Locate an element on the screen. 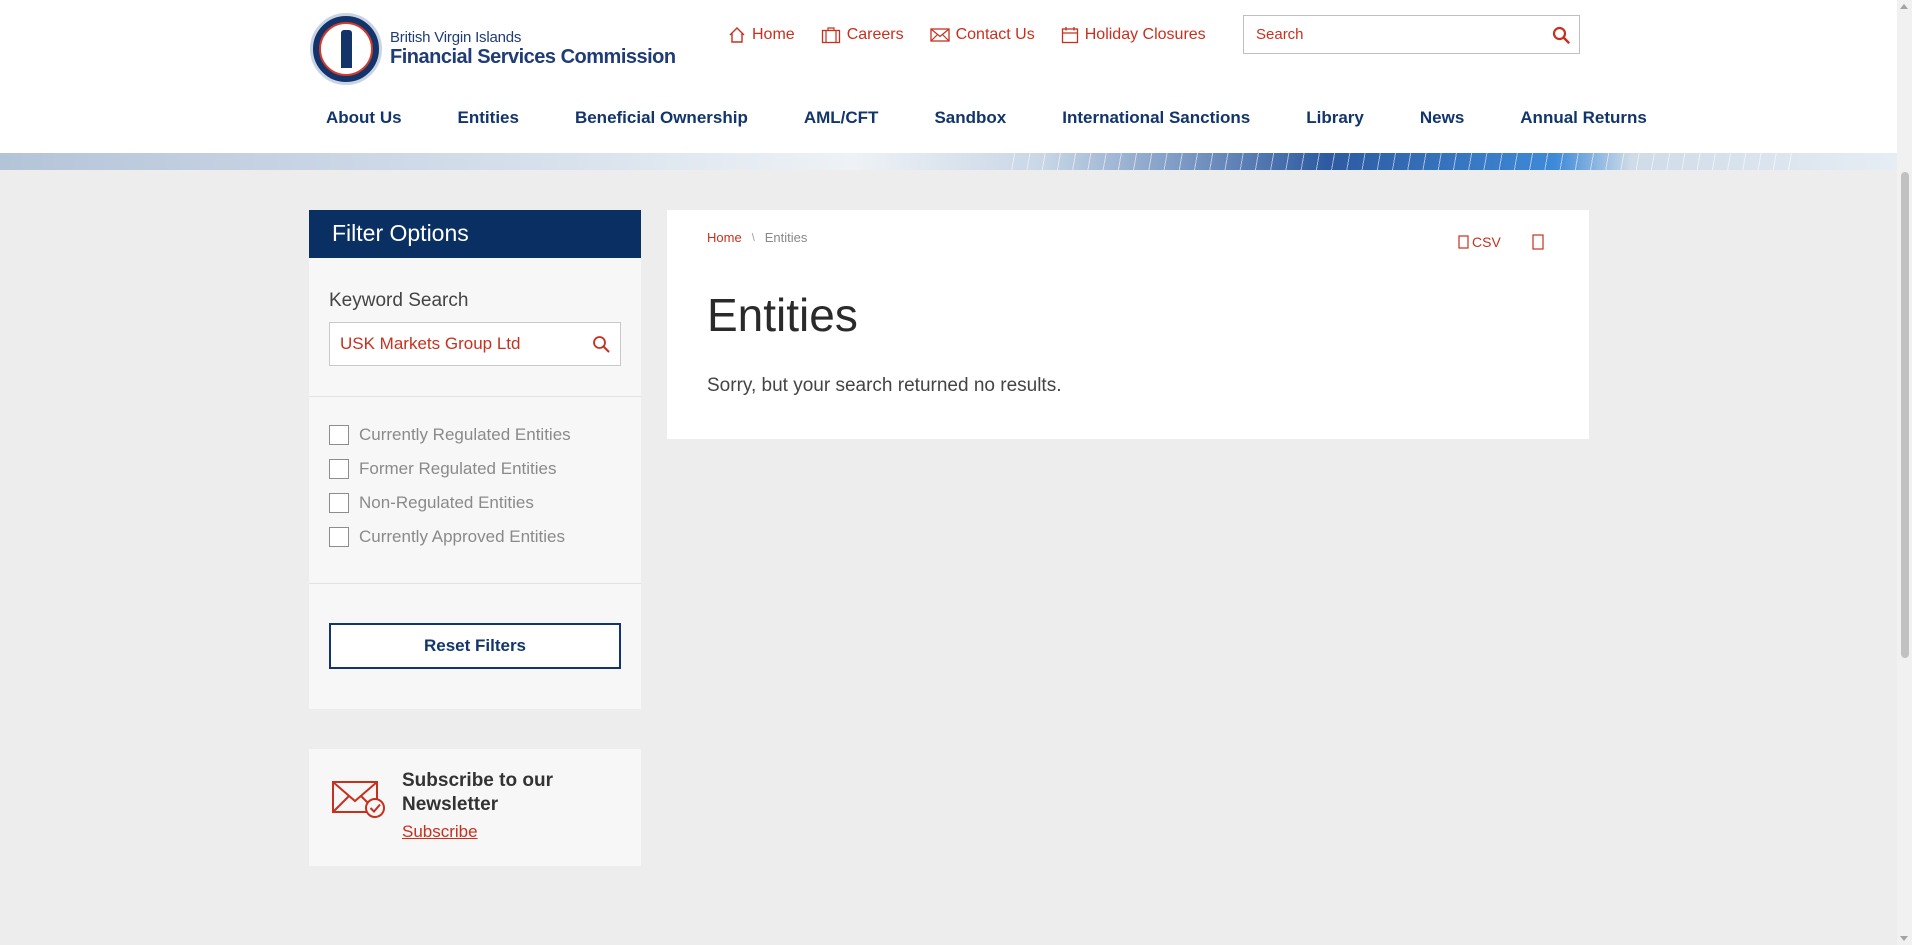 The height and width of the screenshot is (945, 1912). utility-link-label: Contact Us is located at coordinates (995, 34).